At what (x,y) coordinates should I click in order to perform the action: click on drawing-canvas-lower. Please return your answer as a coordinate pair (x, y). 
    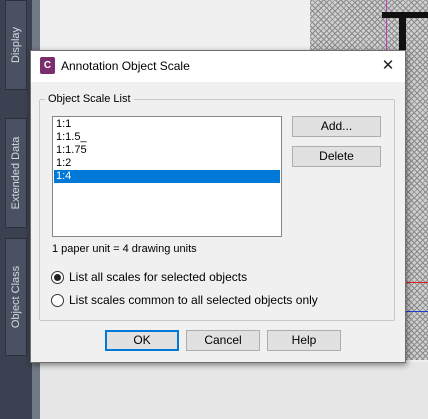
    Looking at the image, I should click on (234, 390).